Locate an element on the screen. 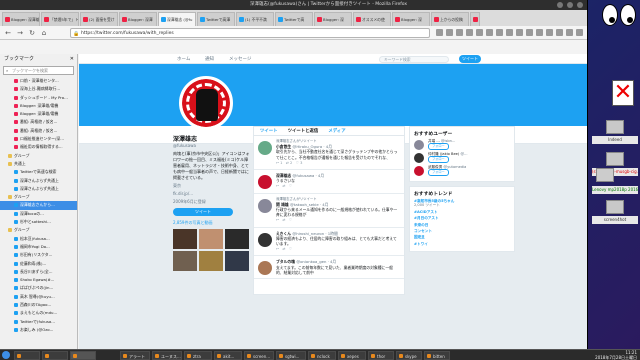 Image resolution: width=640 pixels, height=360 pixels. minimize-icon is located at coordinates (560, 5).